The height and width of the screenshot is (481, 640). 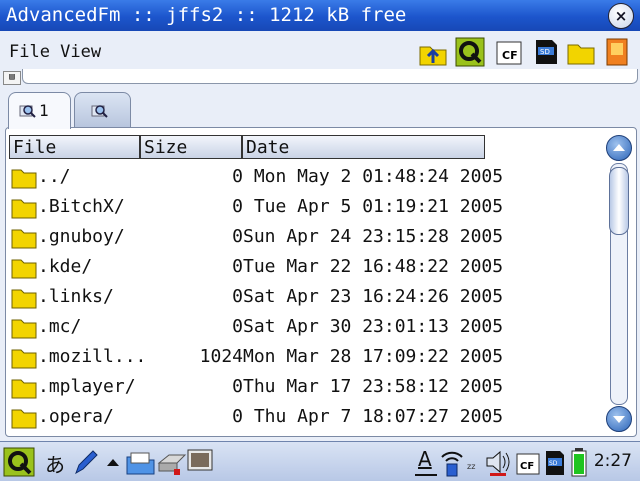 What do you see at coordinates (330, 76) in the screenshot?
I see `path-field` at bounding box center [330, 76].